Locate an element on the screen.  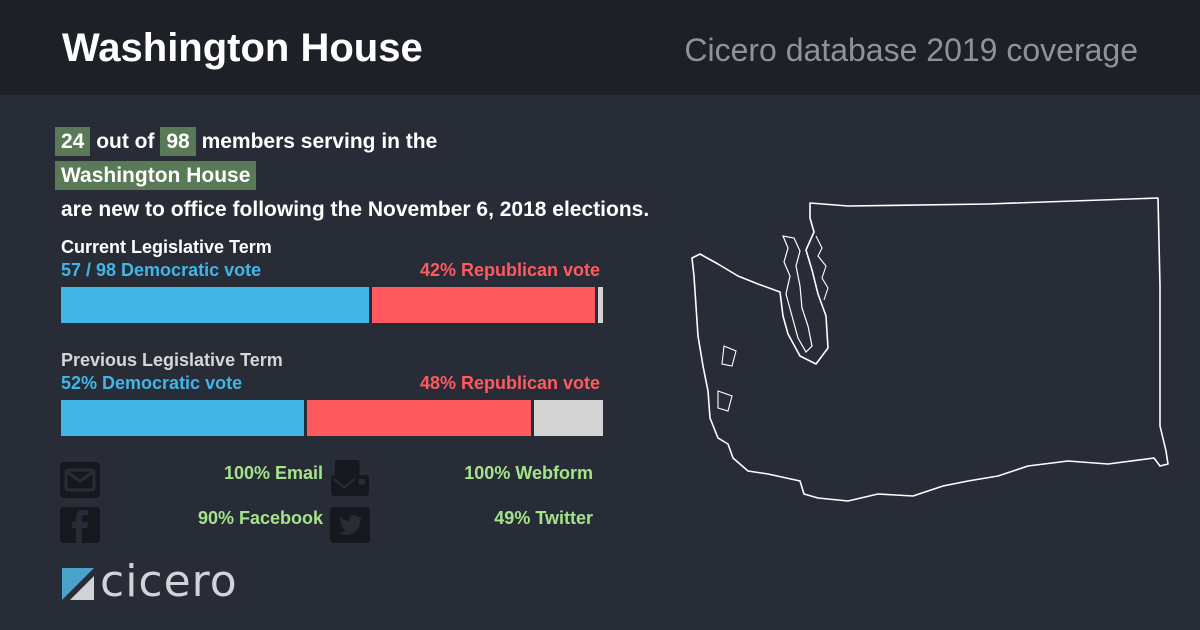
email-coverage: 100% Email is located at coordinates (273, 473).